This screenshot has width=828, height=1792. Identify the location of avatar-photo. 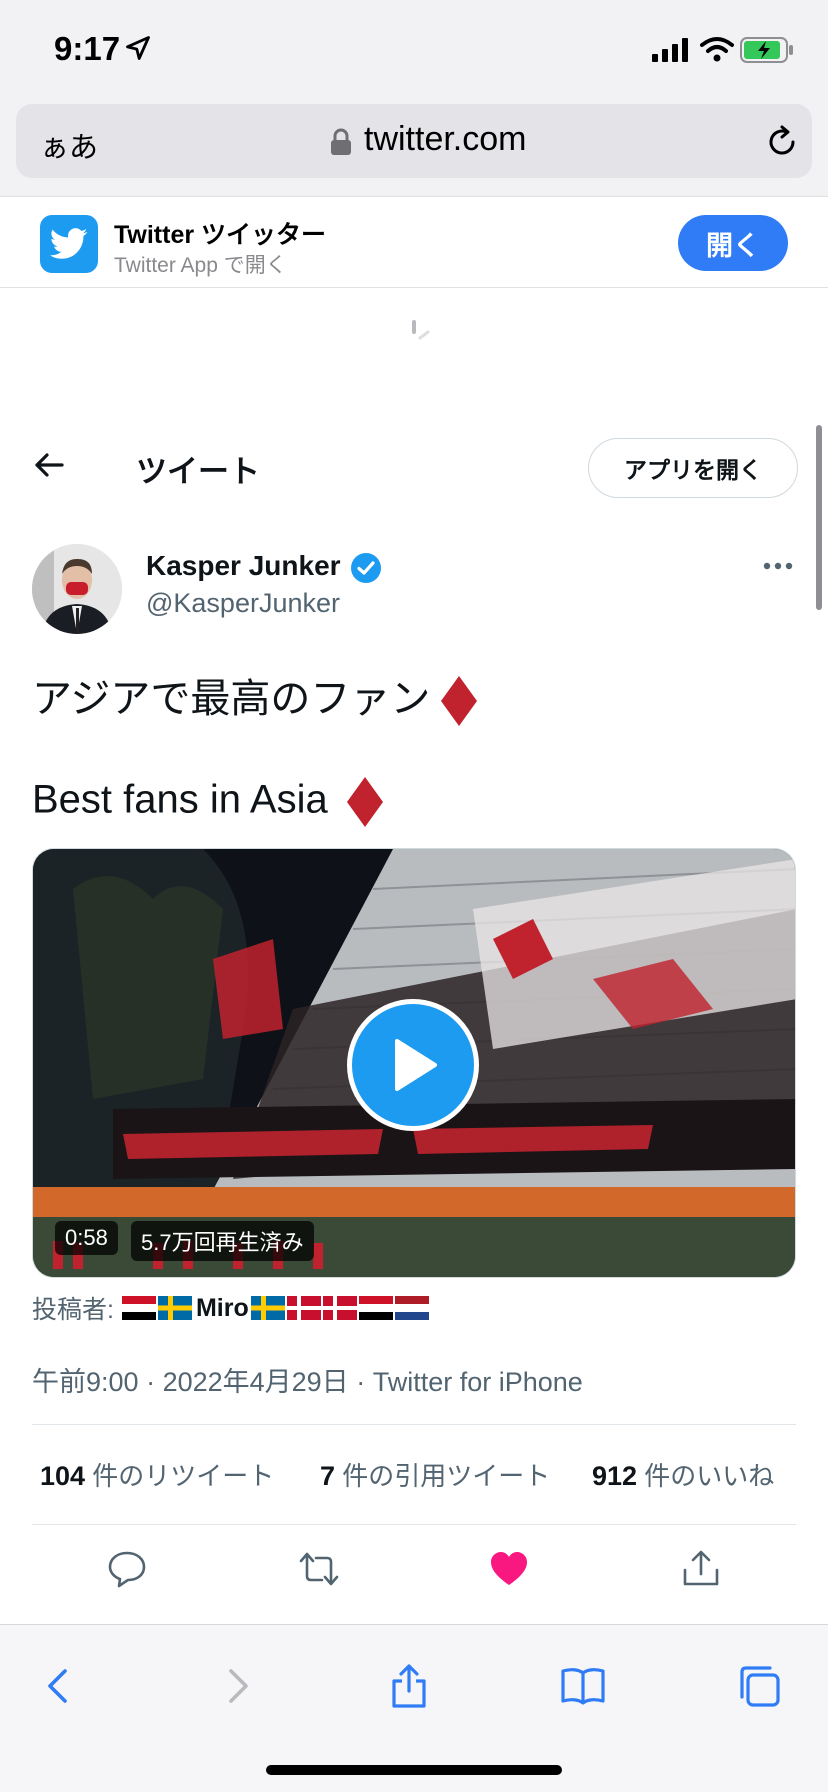
(77, 589).